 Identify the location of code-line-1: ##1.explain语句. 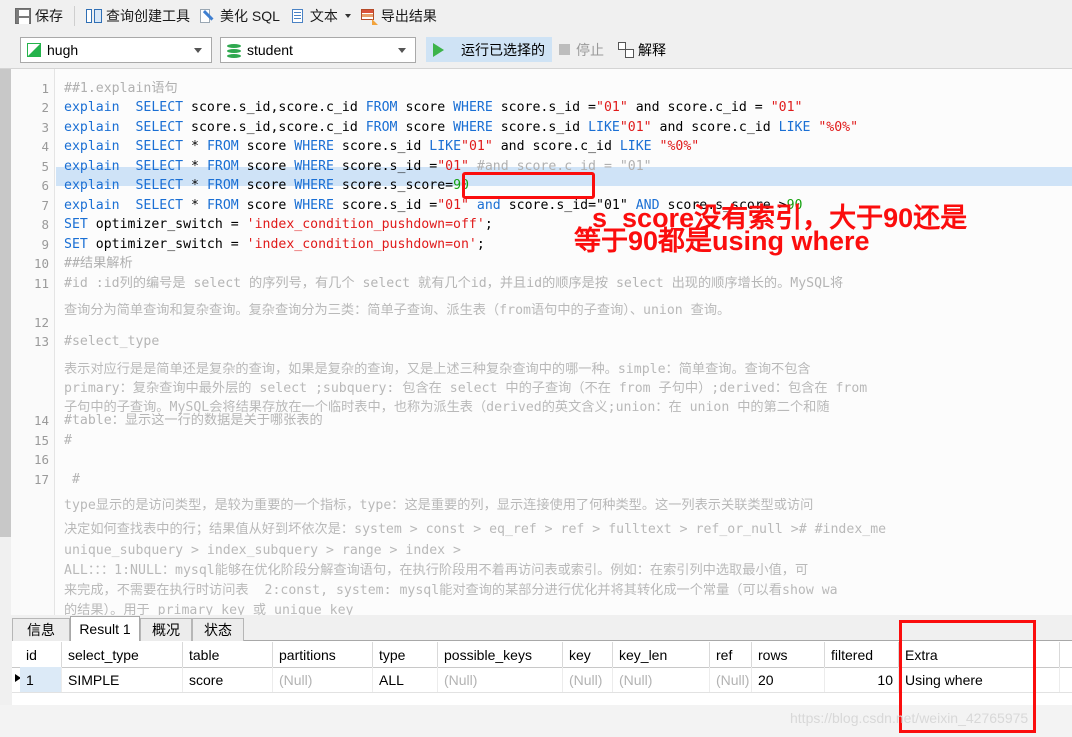
(121, 88).